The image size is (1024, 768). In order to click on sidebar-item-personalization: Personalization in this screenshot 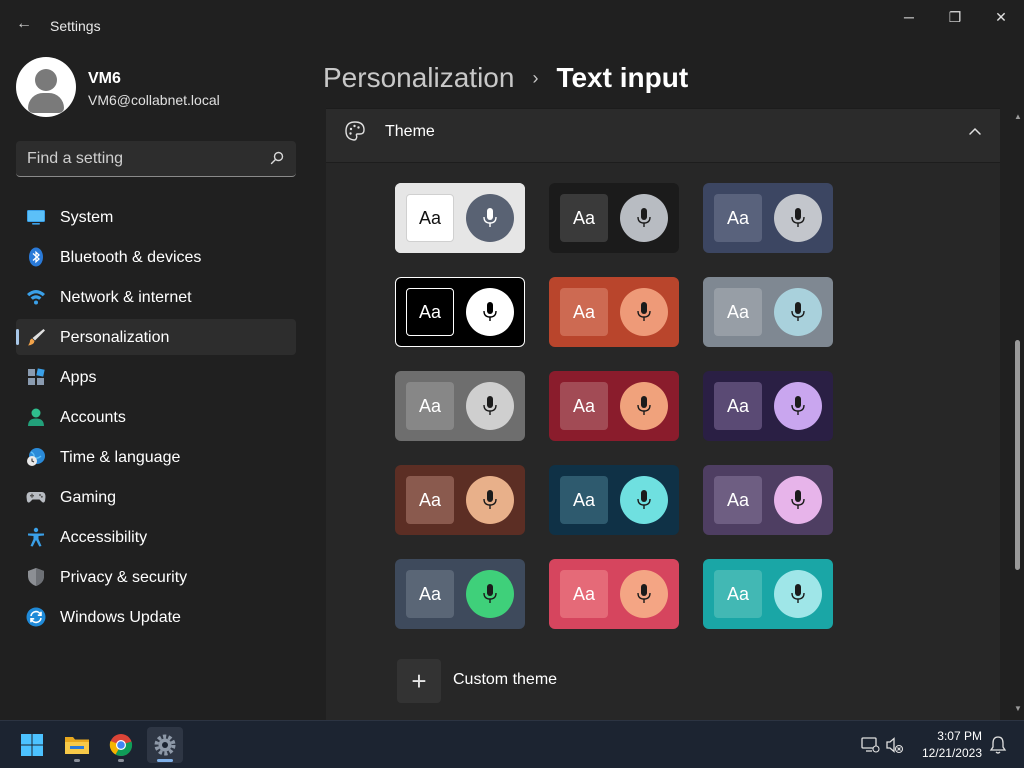, I will do `click(156, 337)`.